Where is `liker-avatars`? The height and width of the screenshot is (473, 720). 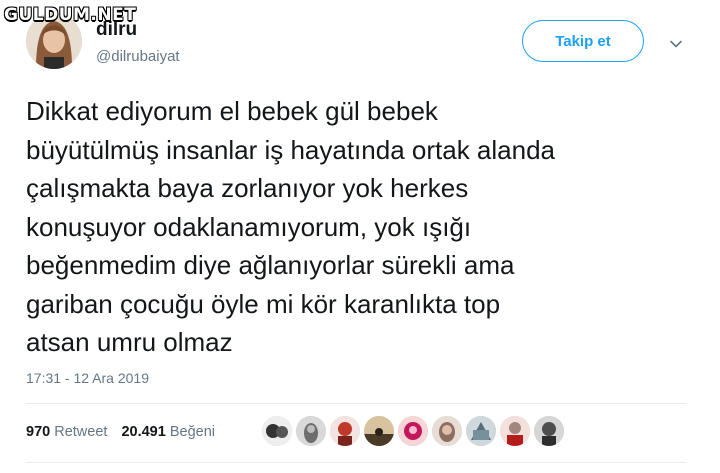
liker-avatars is located at coordinates (413, 431).